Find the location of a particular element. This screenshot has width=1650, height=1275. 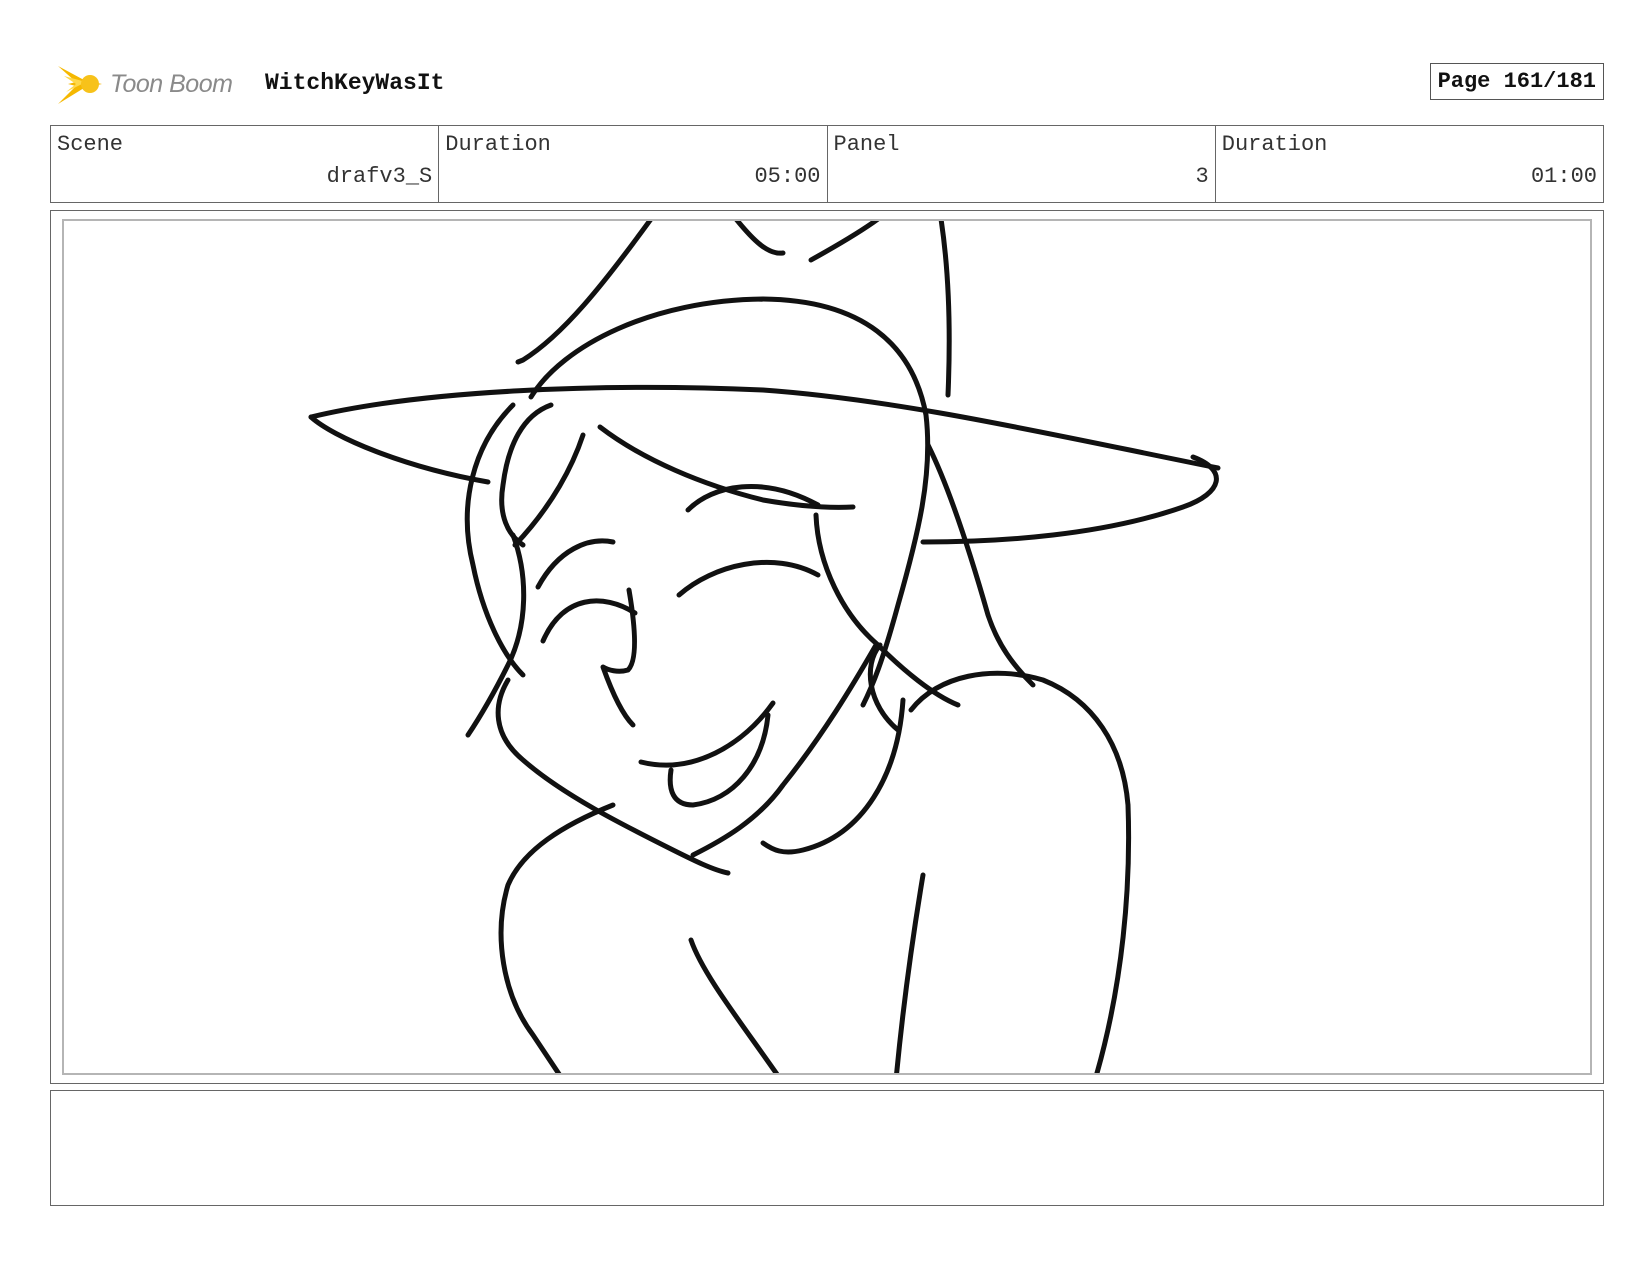

forehead-line is located at coordinates (726, 467).